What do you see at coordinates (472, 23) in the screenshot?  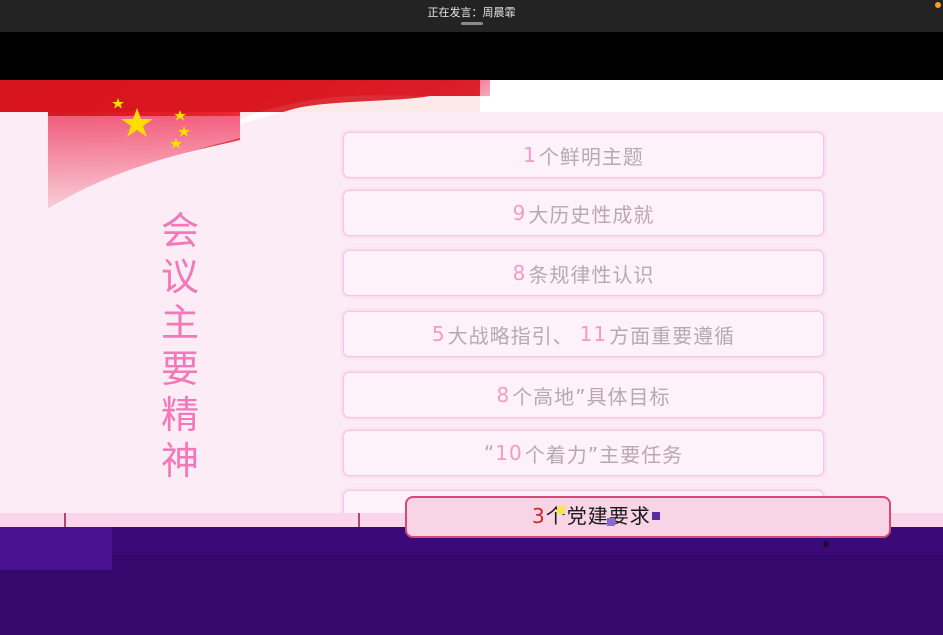 I see `drag-handle` at bounding box center [472, 23].